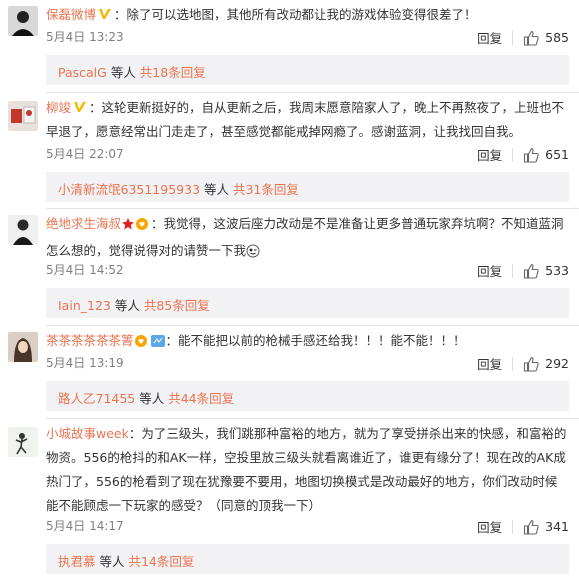  What do you see at coordinates (71, 14) in the screenshot?
I see `comment-username: 保磊微博` at bounding box center [71, 14].